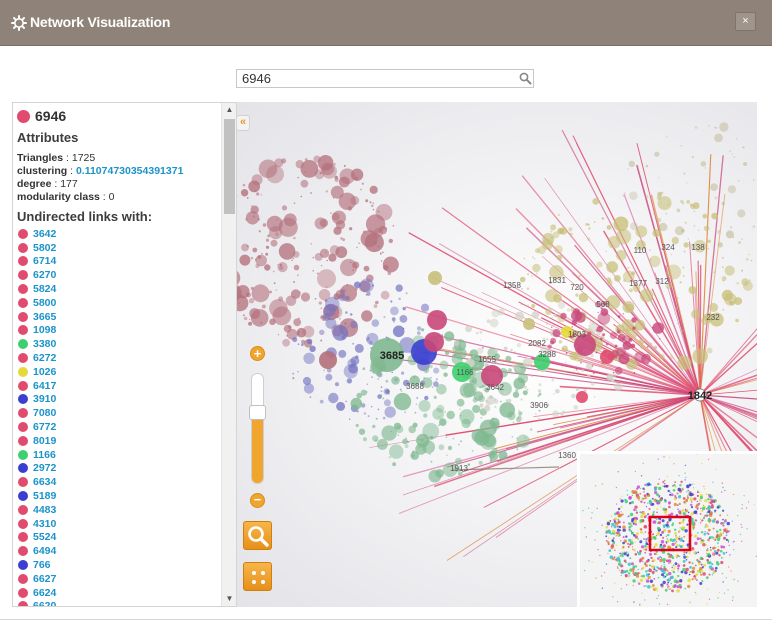 Image resolution: width=772 pixels, height=622 pixels. I want to click on link-list-item: 7080, so click(117, 413).